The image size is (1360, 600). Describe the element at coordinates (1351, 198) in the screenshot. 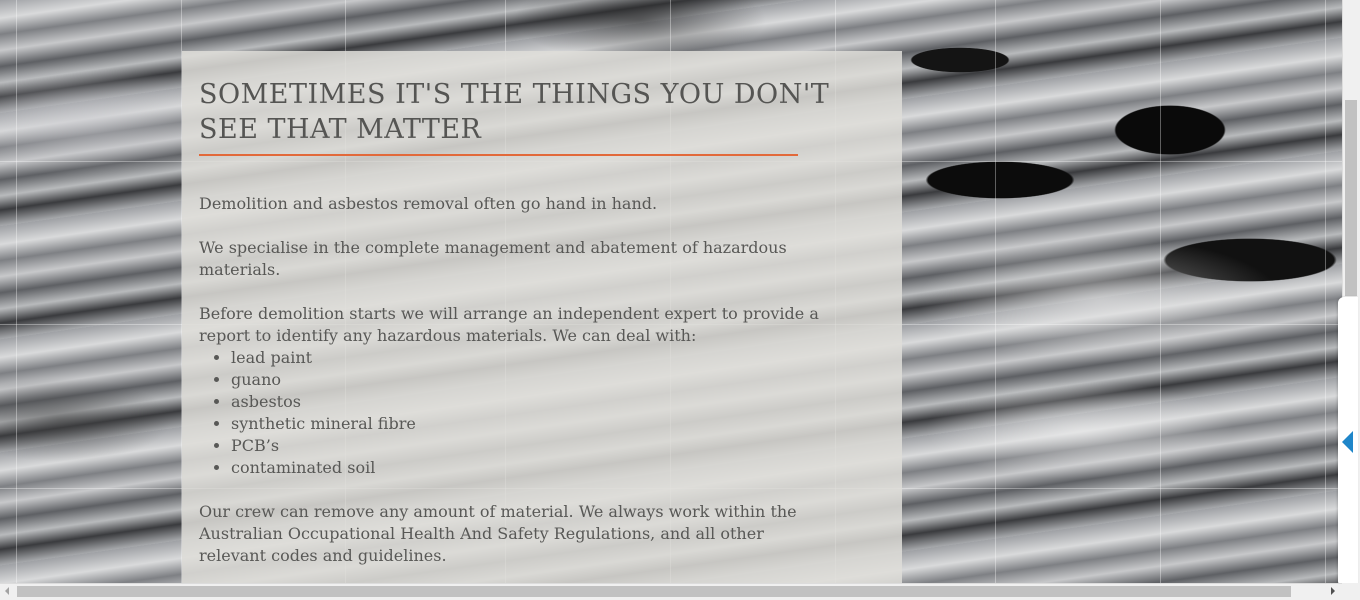

I see `vertical-scrollbar-thumb` at that location.